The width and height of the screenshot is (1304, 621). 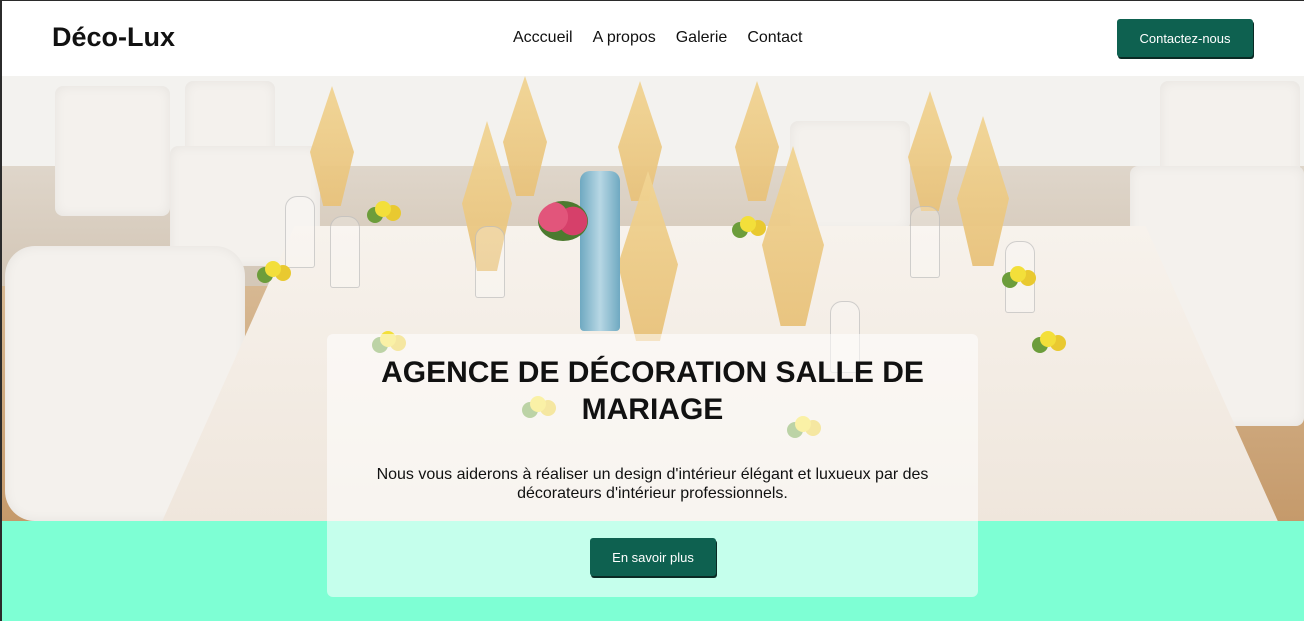 I want to click on main-nav: Acccueil A propos Galerie Contact, so click(x=657, y=38).